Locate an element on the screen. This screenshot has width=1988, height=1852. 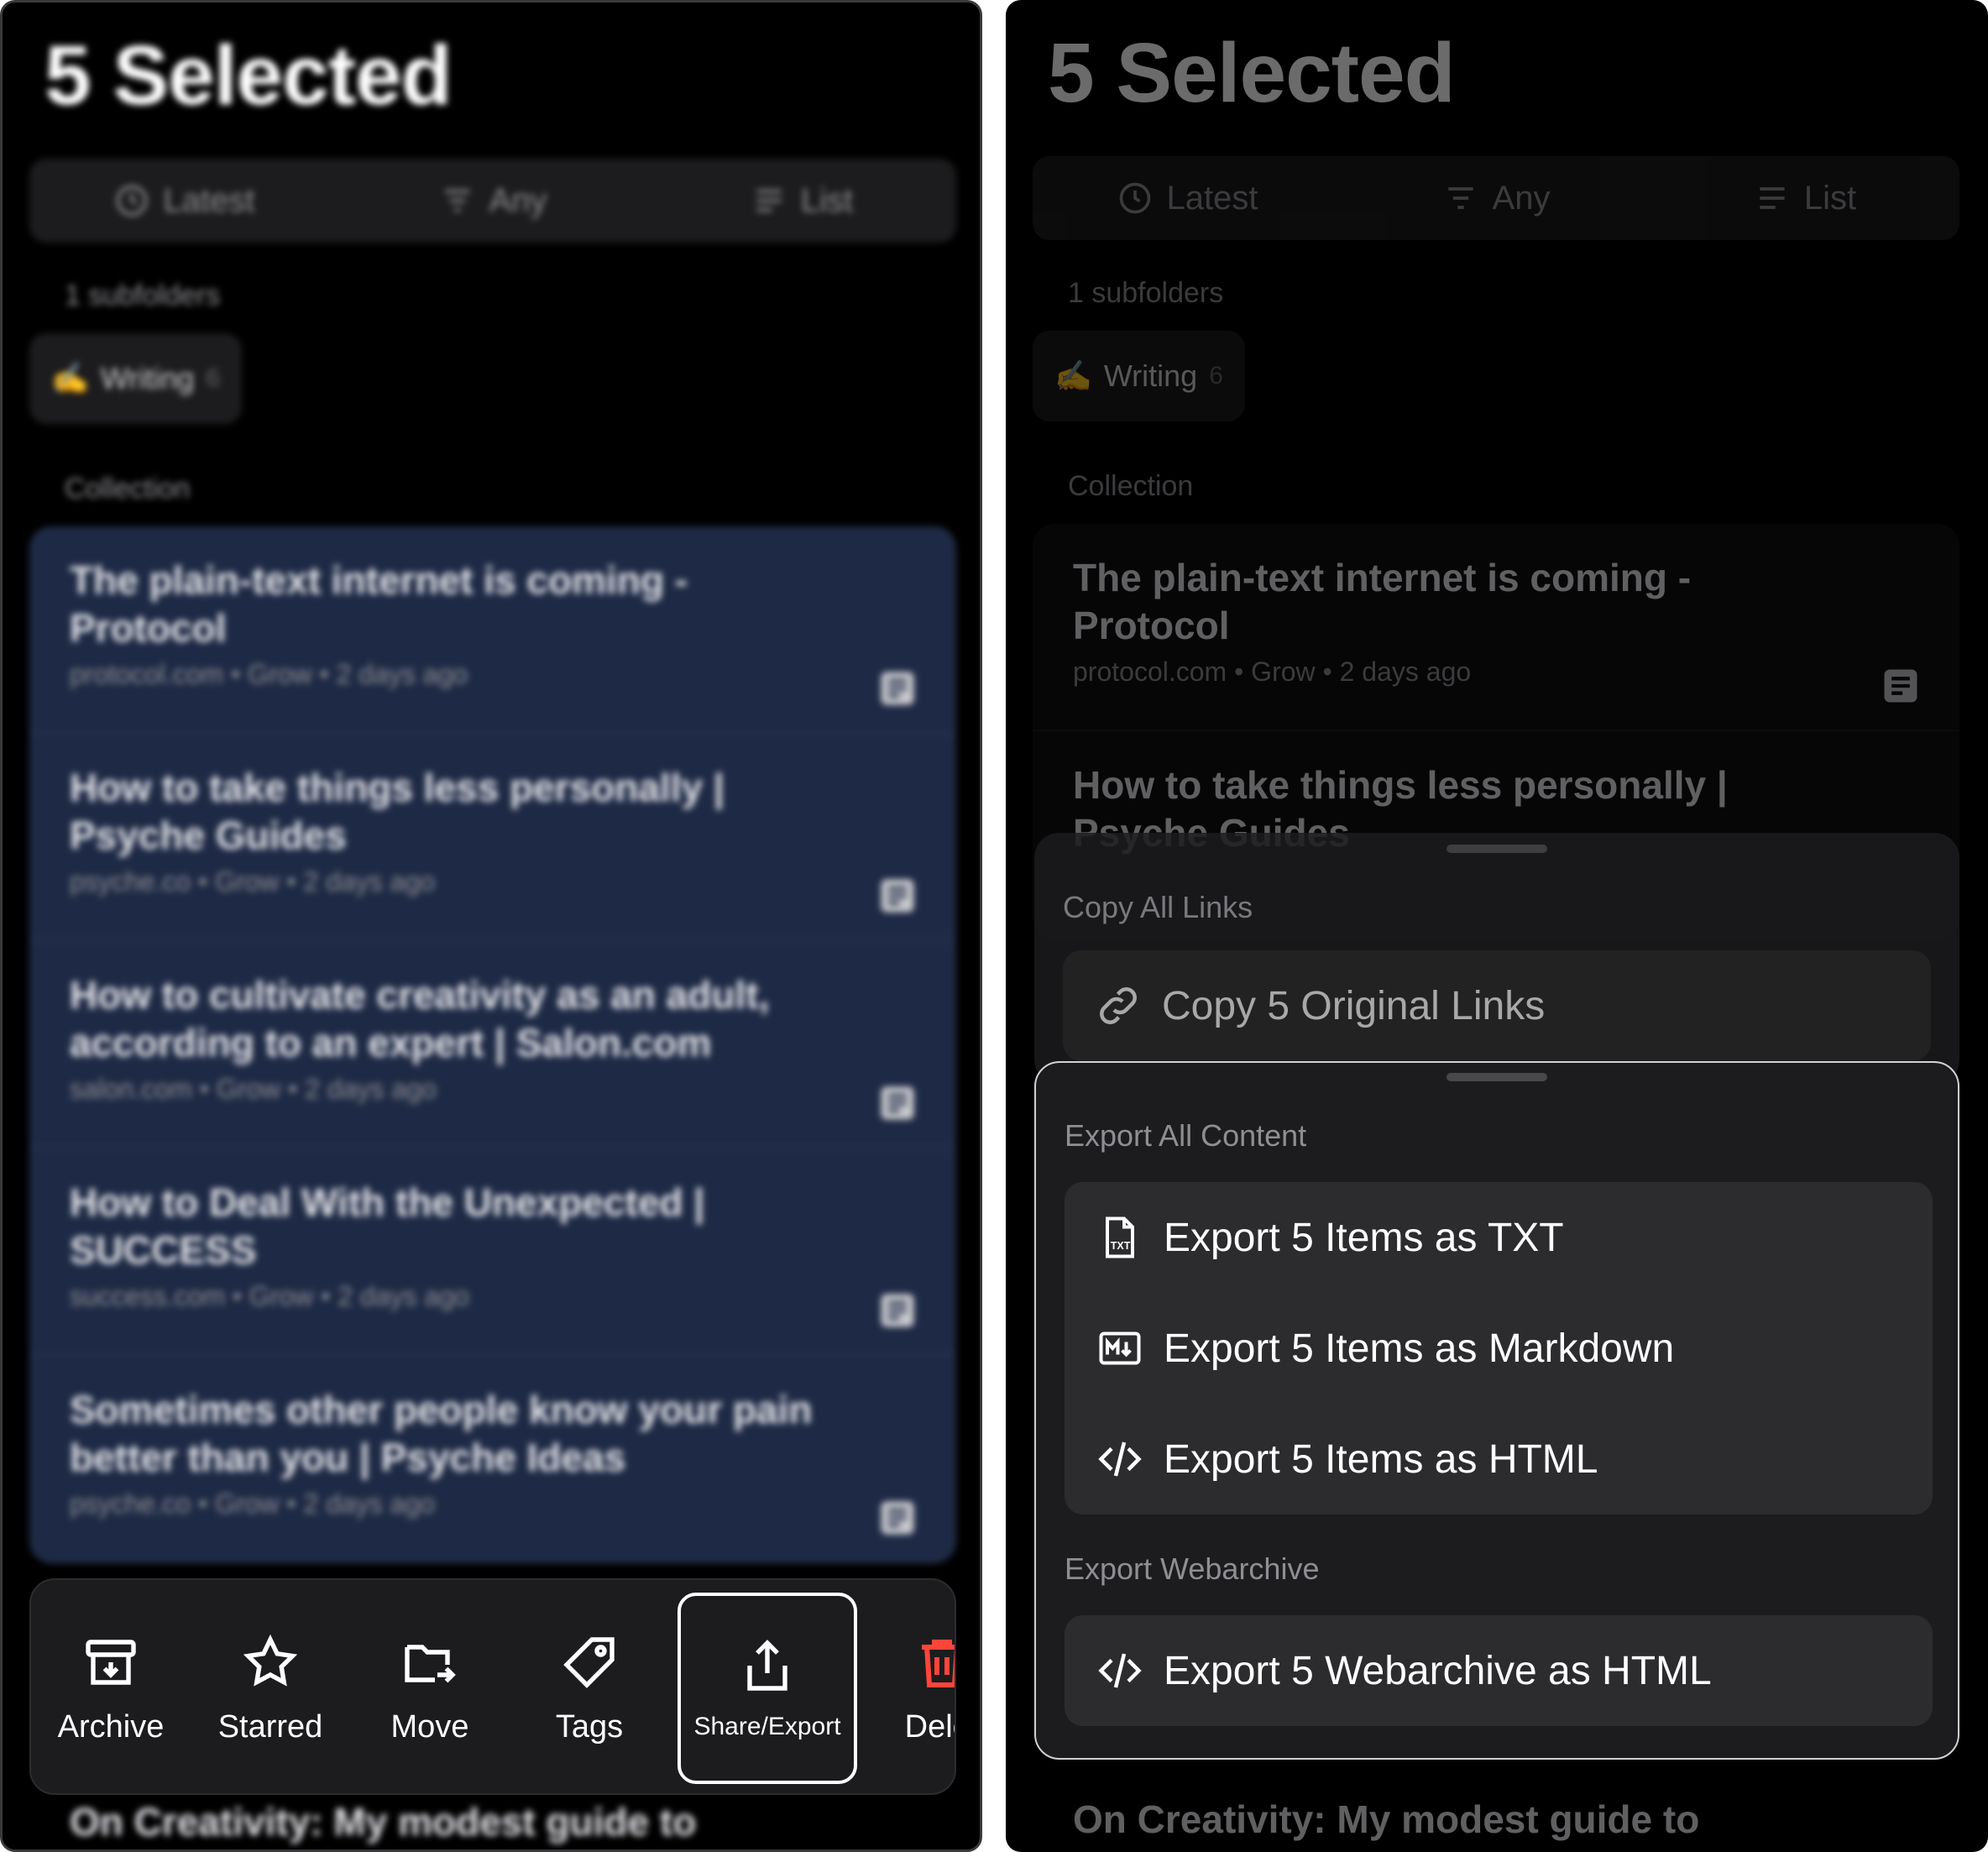
export-webarchive-html-option: Export 5 Webarchive as HTML is located at coordinates (1499, 1671).